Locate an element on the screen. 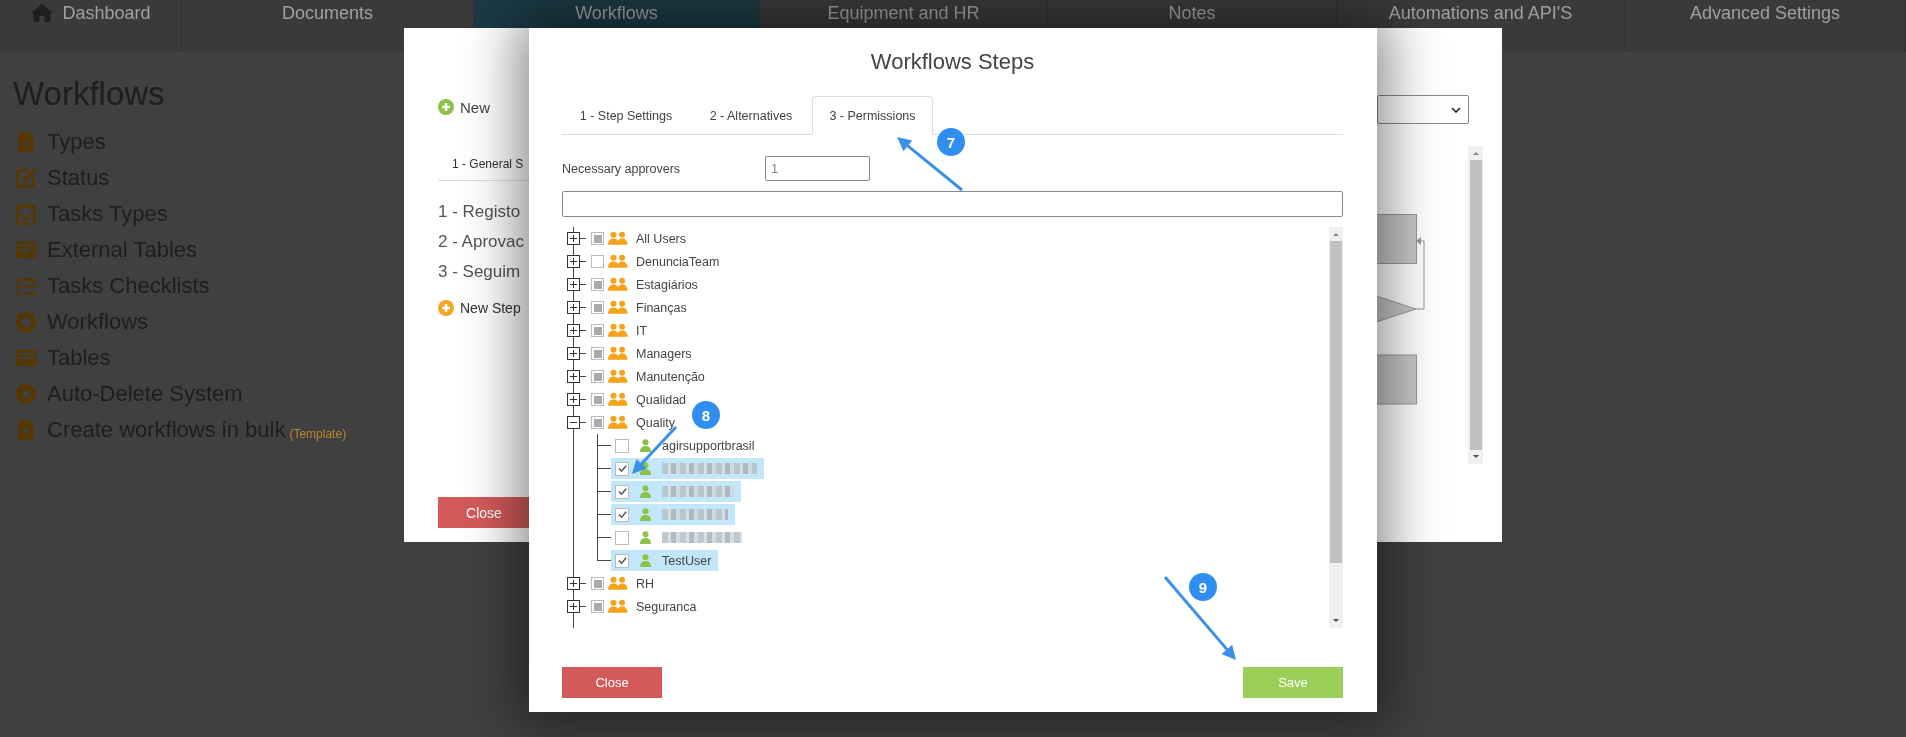  group-label: Finanças is located at coordinates (661, 307).